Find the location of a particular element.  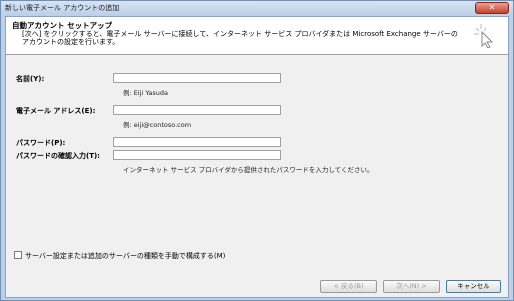

email-label: 電子メール アドレス(E): is located at coordinates (56, 111).